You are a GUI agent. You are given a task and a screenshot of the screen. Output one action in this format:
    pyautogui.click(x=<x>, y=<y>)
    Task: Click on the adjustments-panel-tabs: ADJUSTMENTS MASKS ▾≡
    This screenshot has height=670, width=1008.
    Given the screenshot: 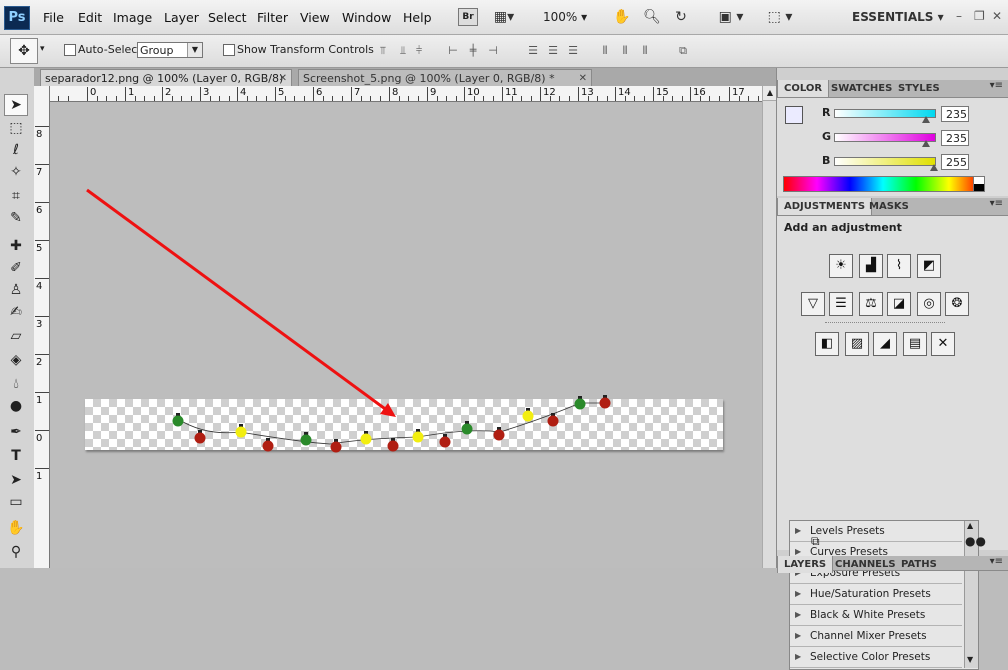 What is the action you would take?
    pyautogui.click(x=892, y=207)
    